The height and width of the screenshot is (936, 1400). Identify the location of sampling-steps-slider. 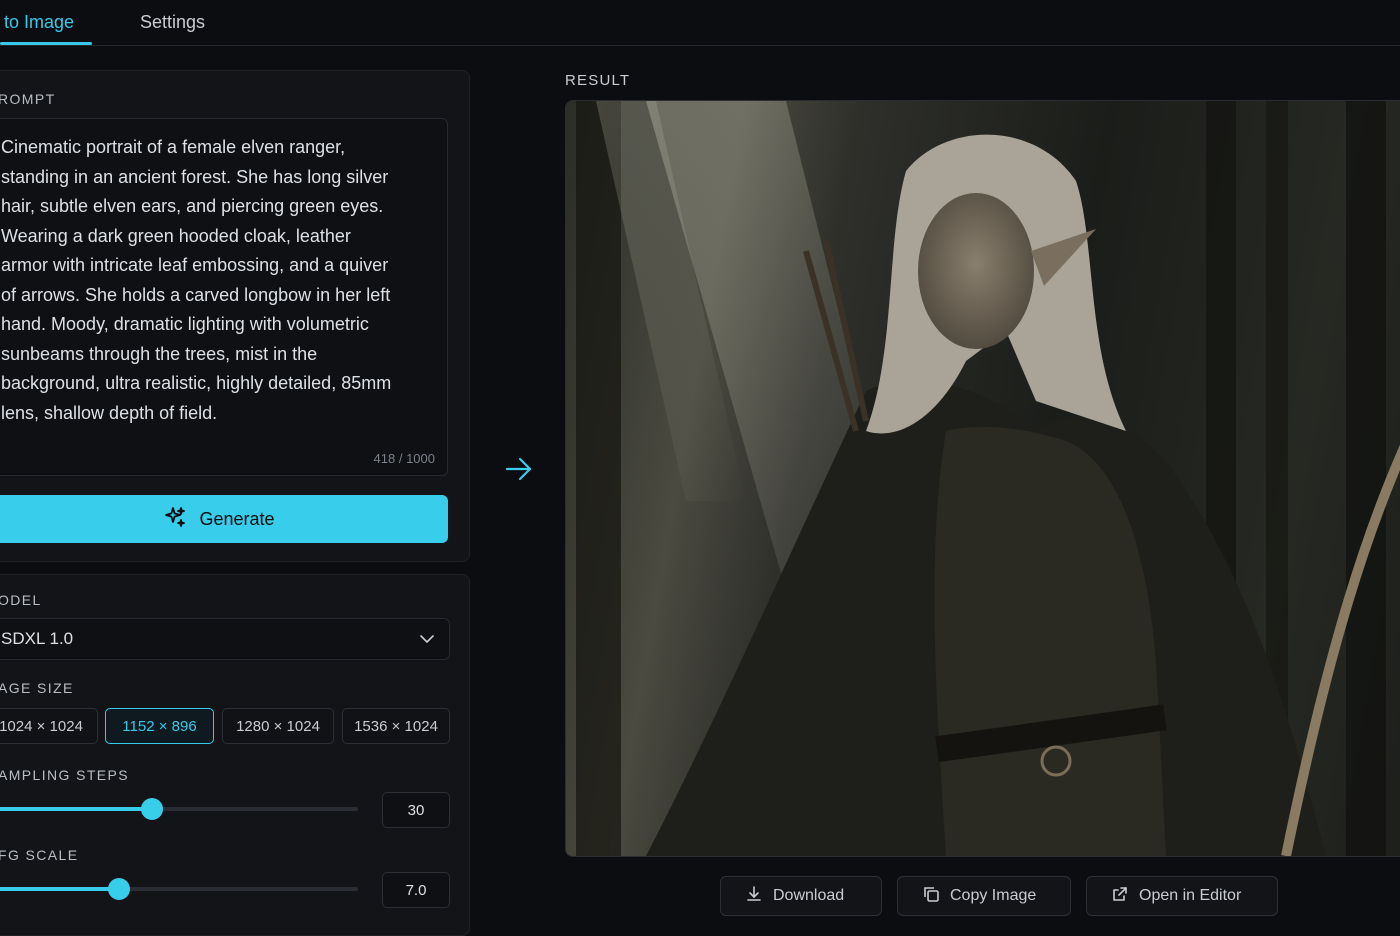
(179, 809).